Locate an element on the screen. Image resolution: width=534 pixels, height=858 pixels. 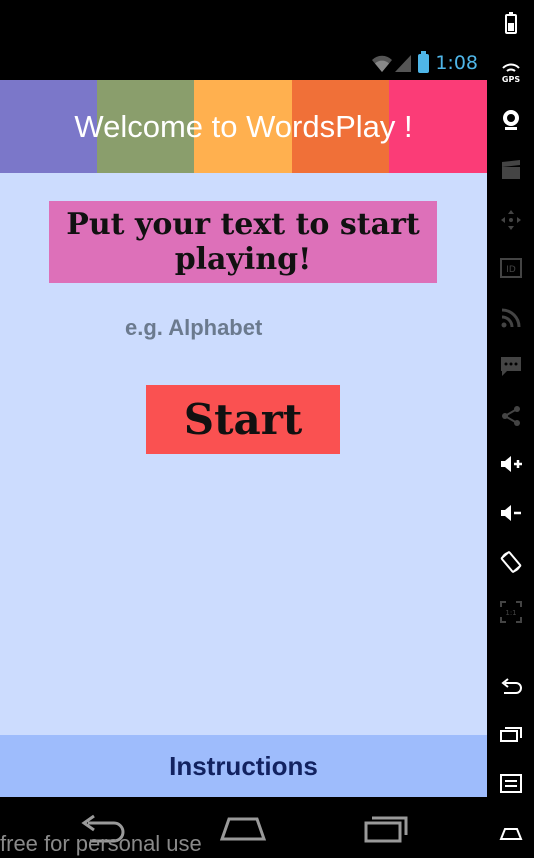
rotate-icon is located at coordinates (510, 562).